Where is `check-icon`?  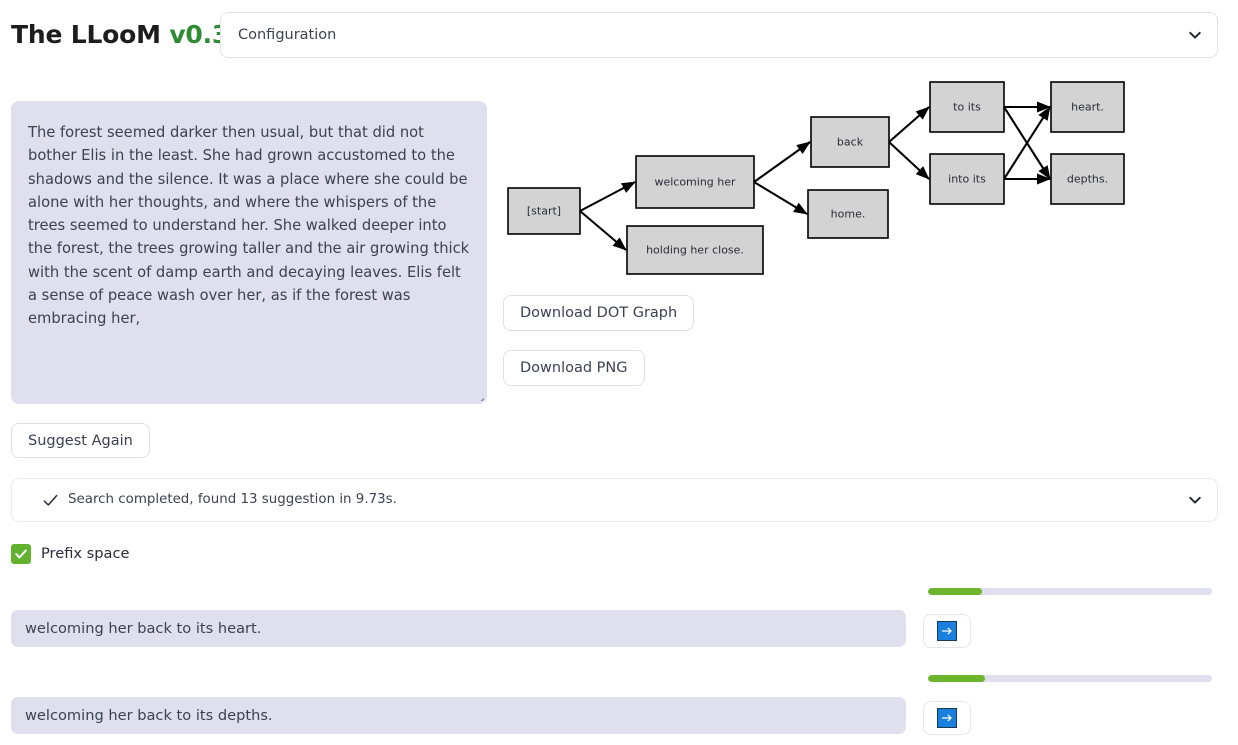
check-icon is located at coordinates (50, 500).